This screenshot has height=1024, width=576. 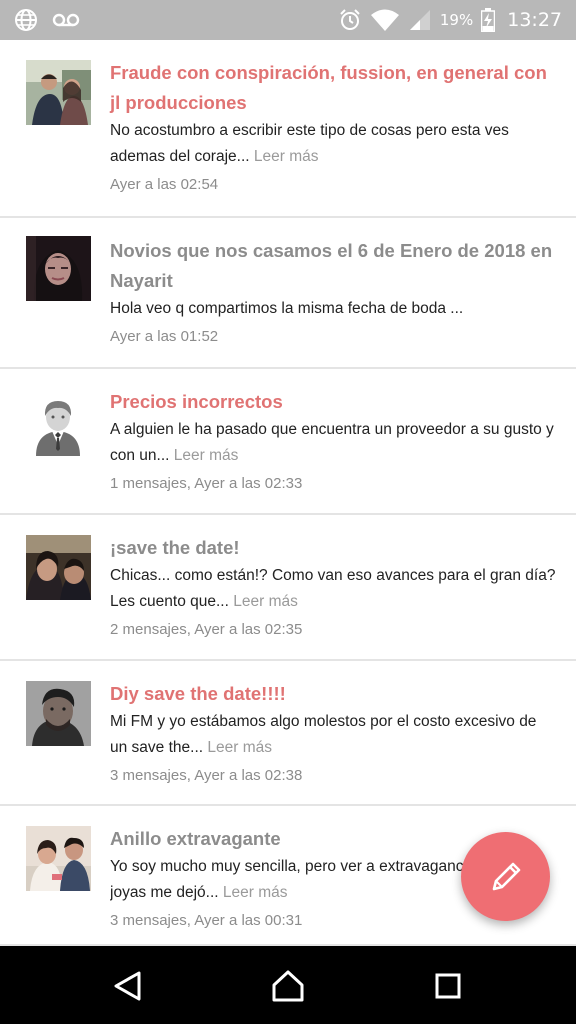 What do you see at coordinates (488, 20) in the screenshot?
I see `battery-charging-icon` at bounding box center [488, 20].